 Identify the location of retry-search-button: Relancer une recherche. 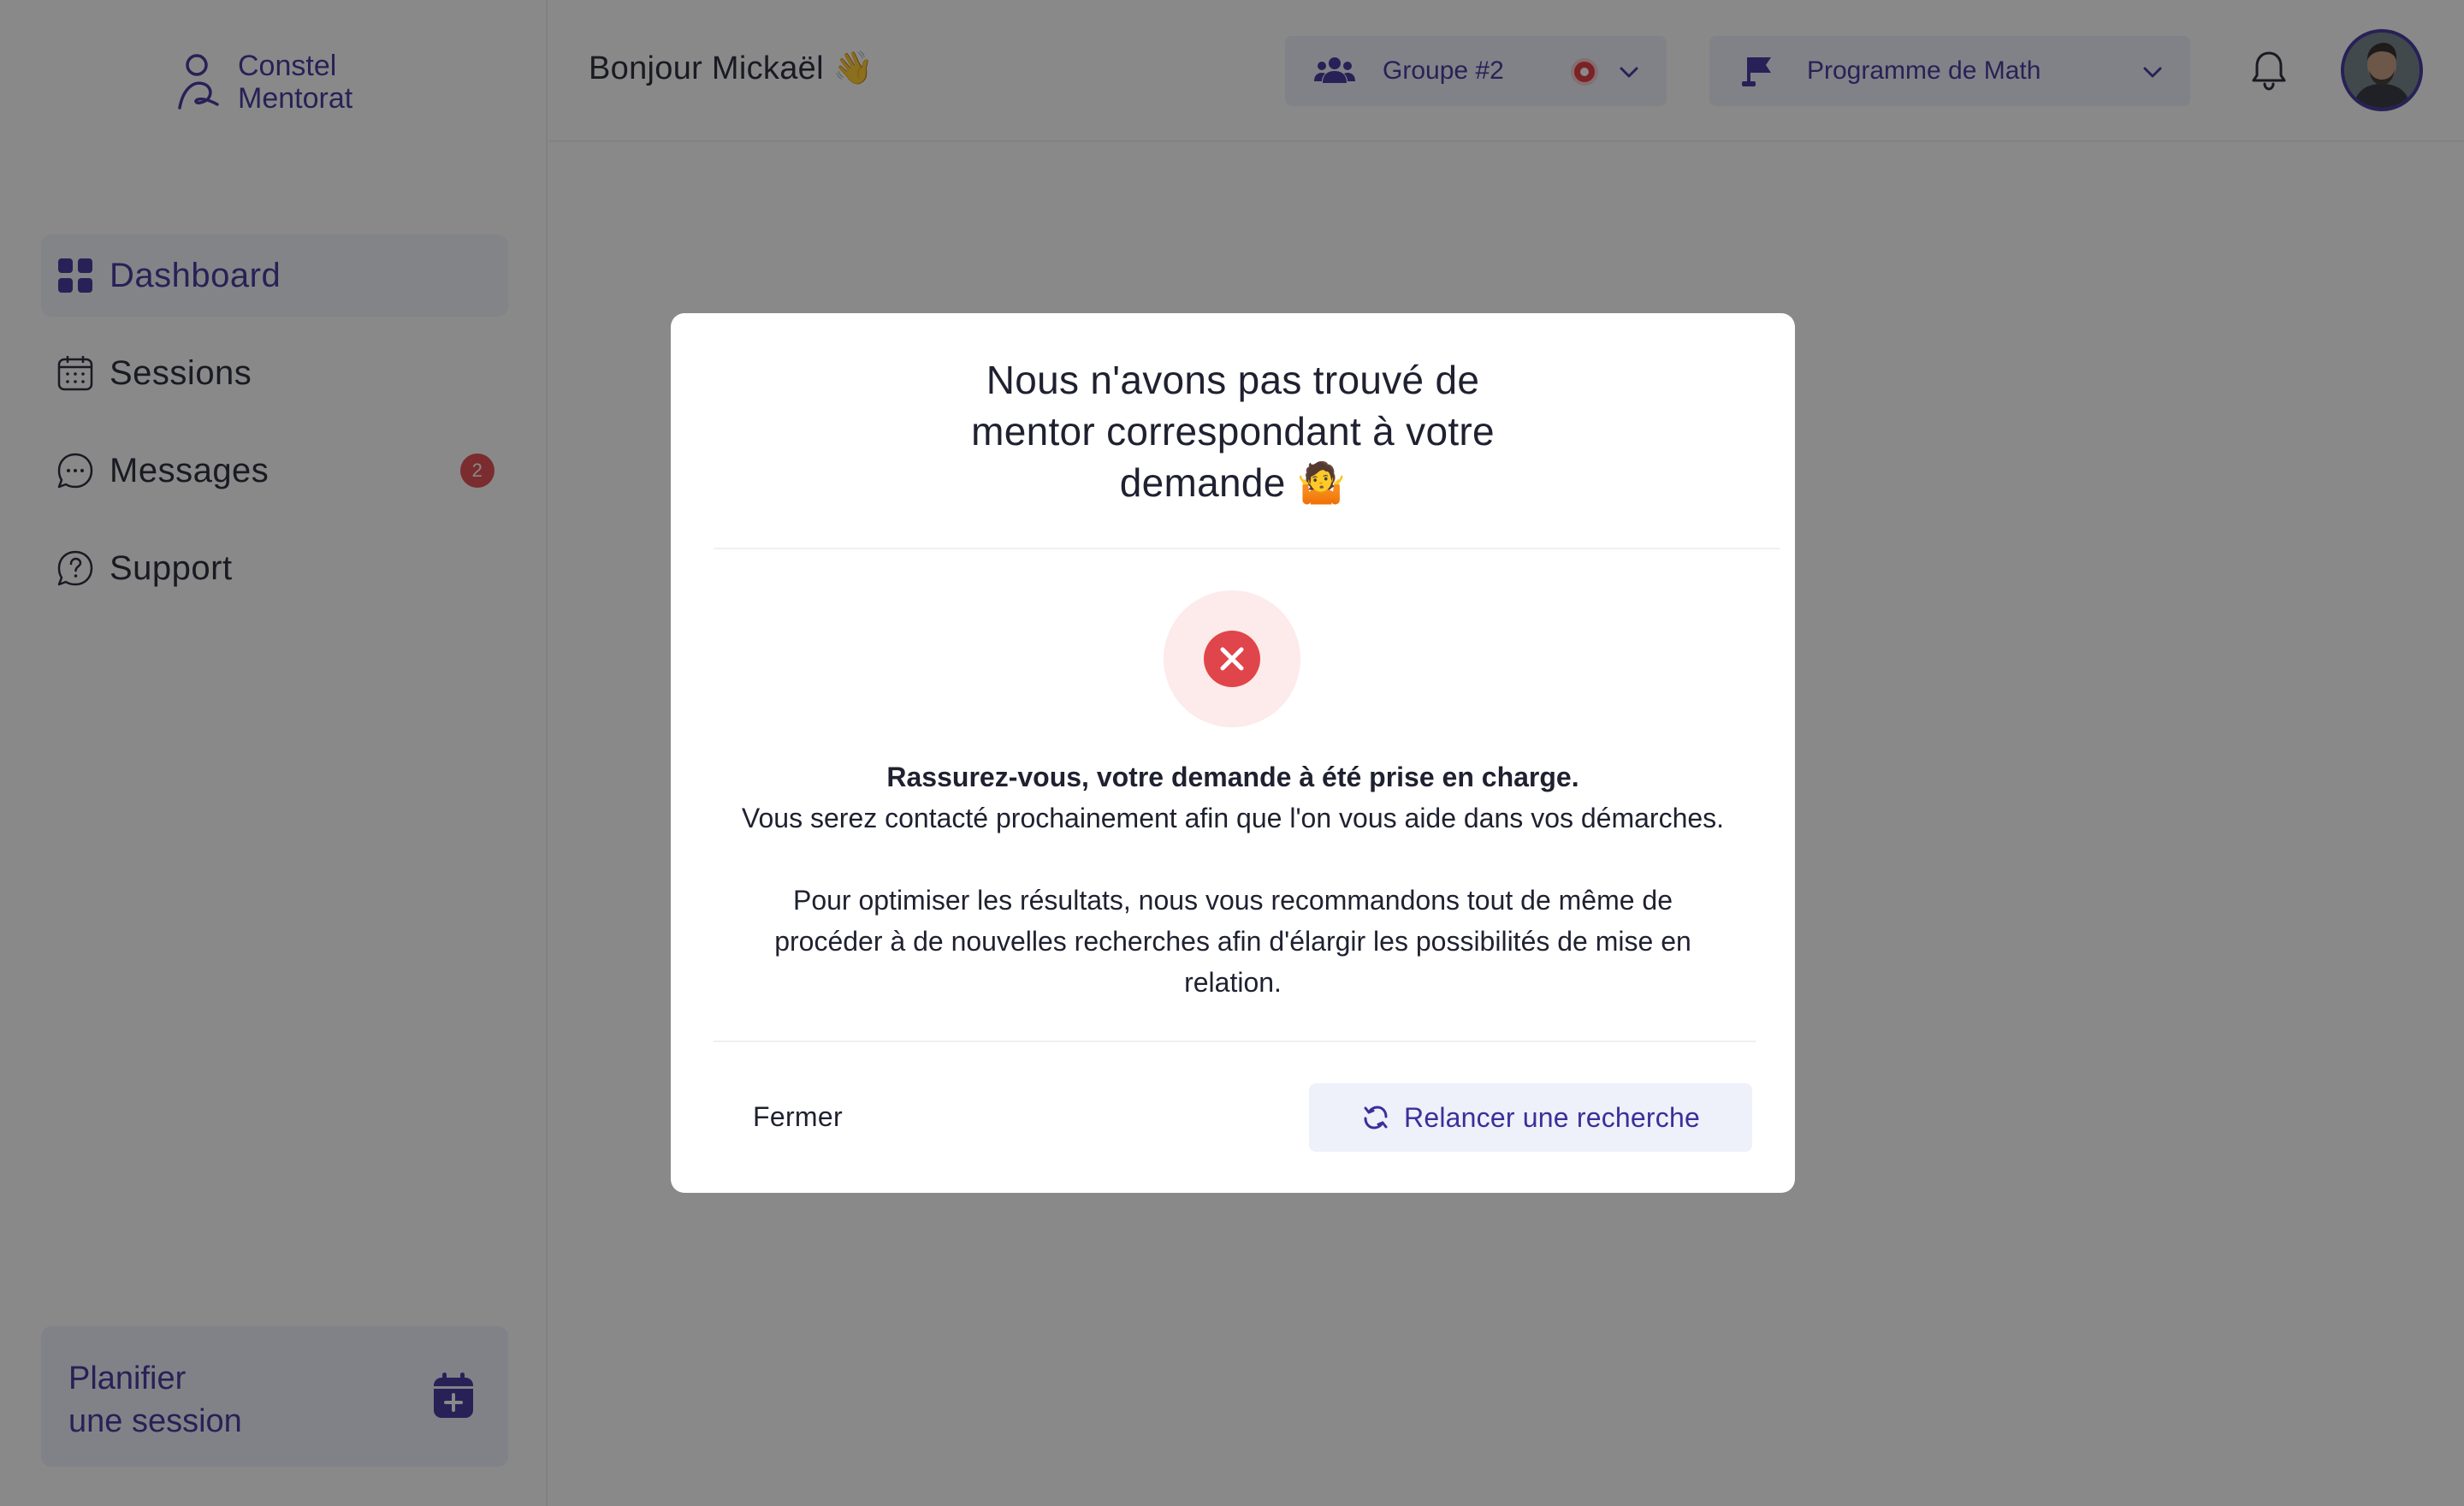
(1530, 1118).